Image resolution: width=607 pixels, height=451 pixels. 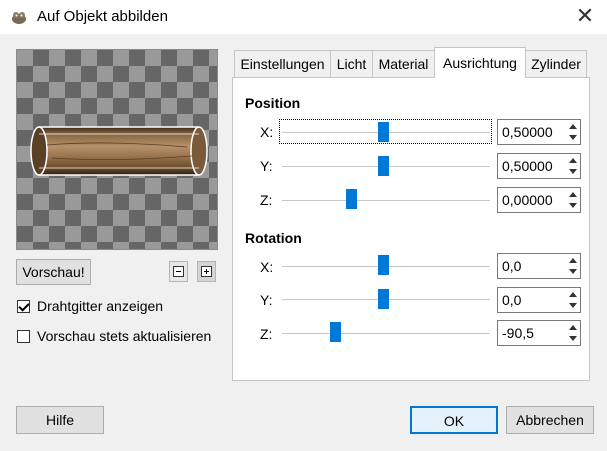 What do you see at coordinates (23, 306) in the screenshot?
I see `wireframe-checkbox` at bounding box center [23, 306].